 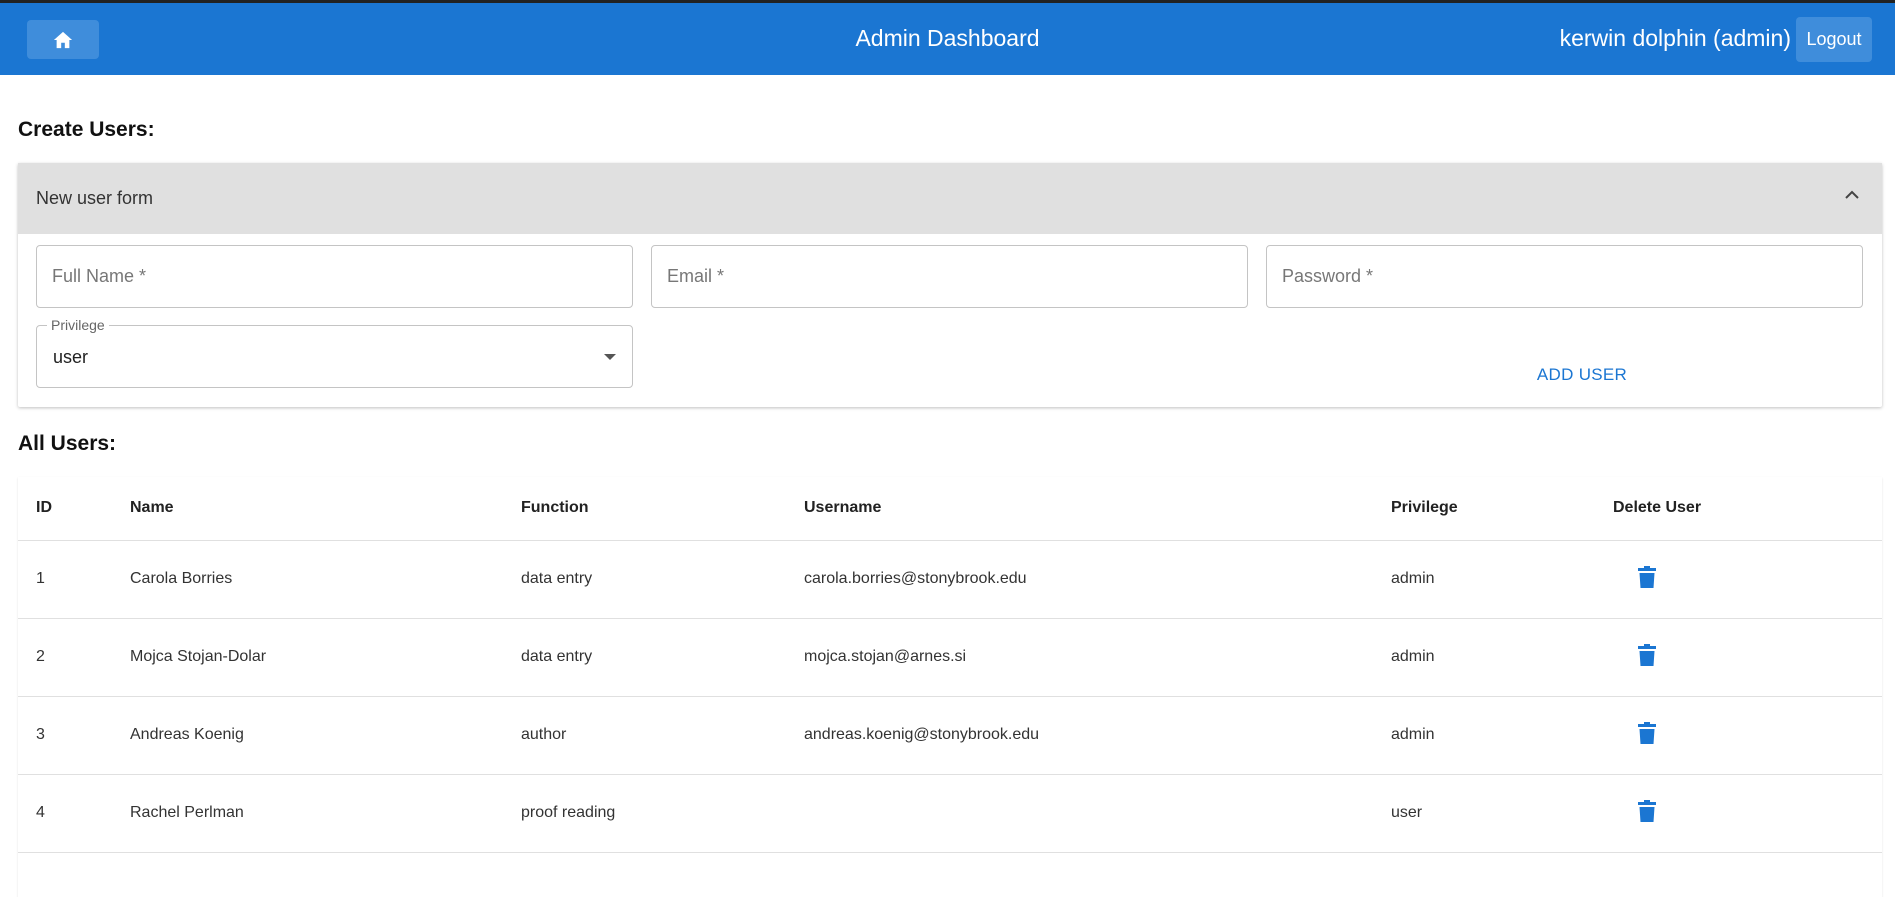 I want to click on column-header-privilege: Privilege, so click(x=1502, y=509).